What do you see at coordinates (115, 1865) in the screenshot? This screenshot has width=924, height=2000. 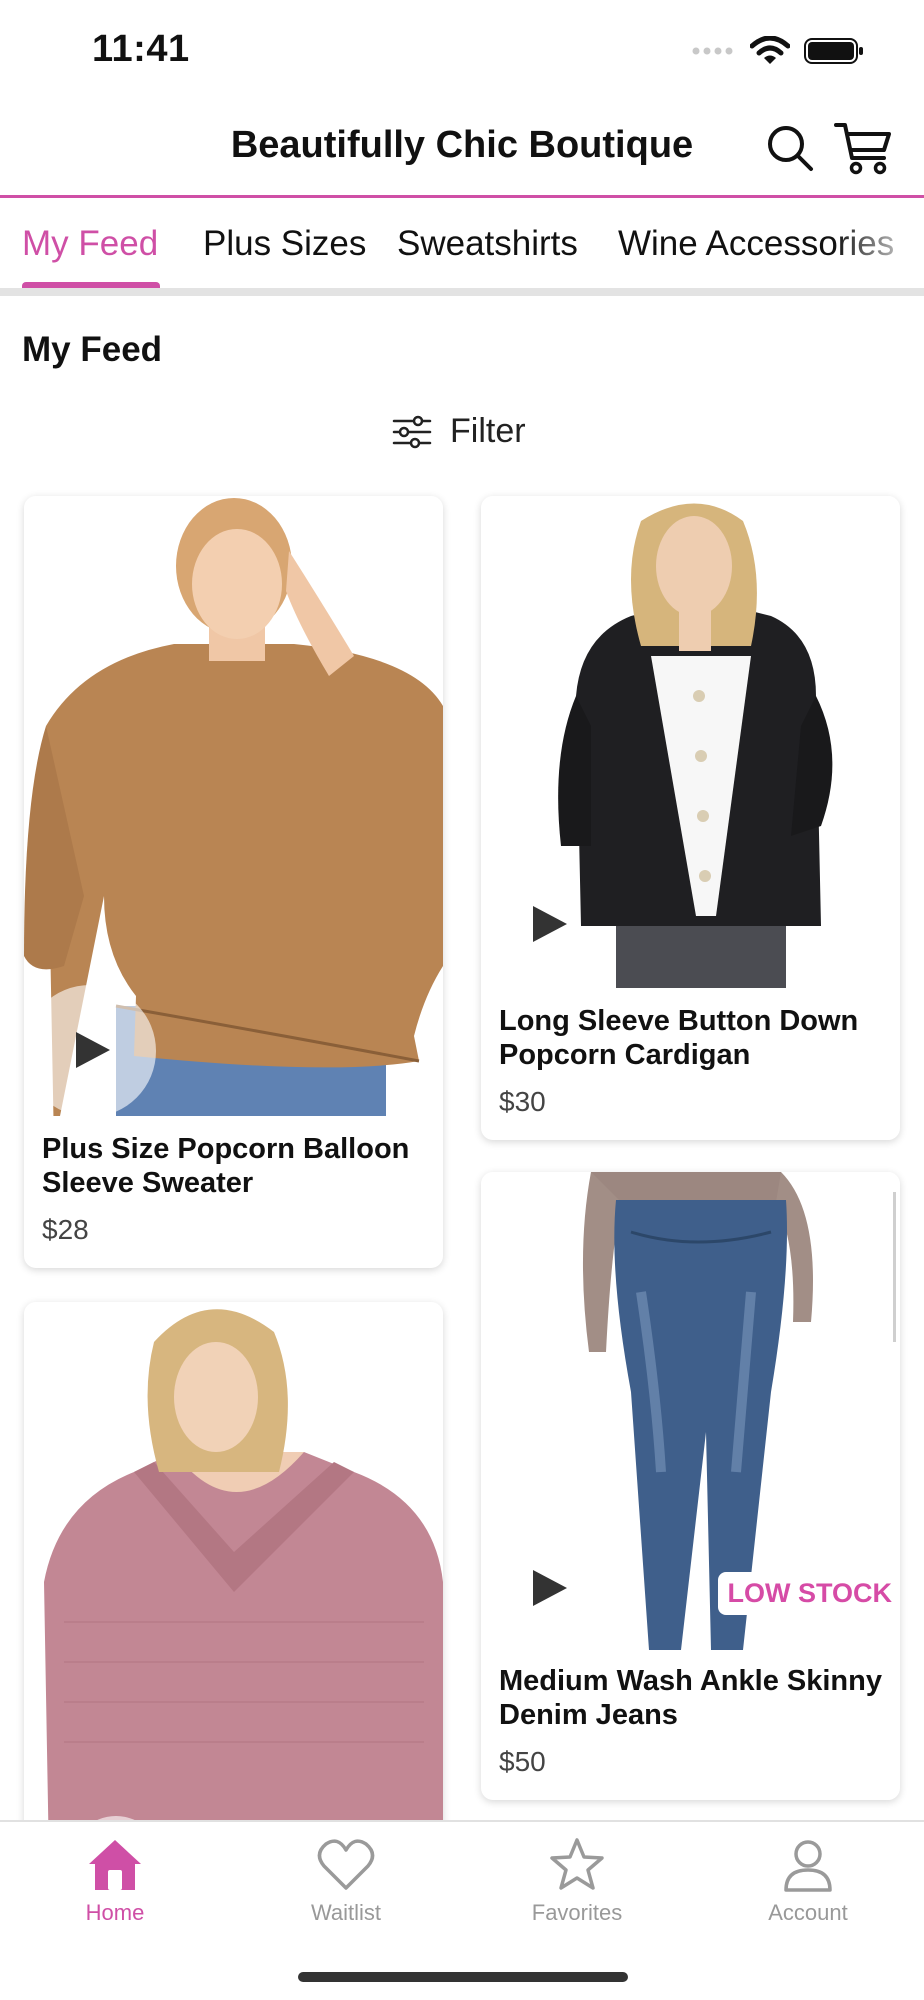 I see `home-icon` at bounding box center [115, 1865].